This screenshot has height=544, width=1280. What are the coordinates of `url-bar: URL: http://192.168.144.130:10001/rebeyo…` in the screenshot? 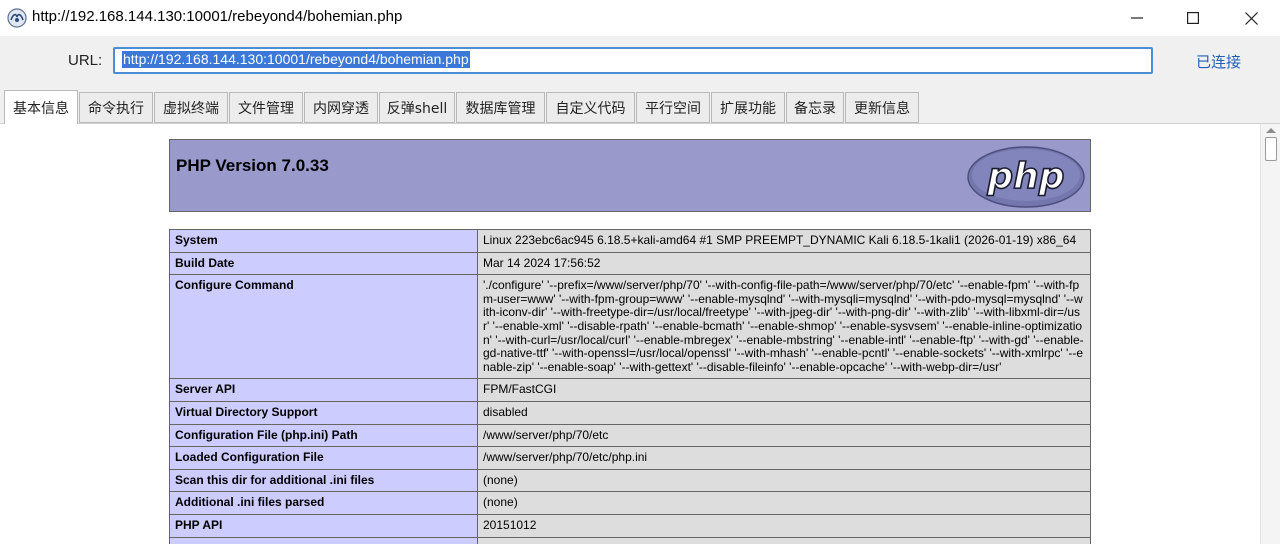 It's located at (640, 62).